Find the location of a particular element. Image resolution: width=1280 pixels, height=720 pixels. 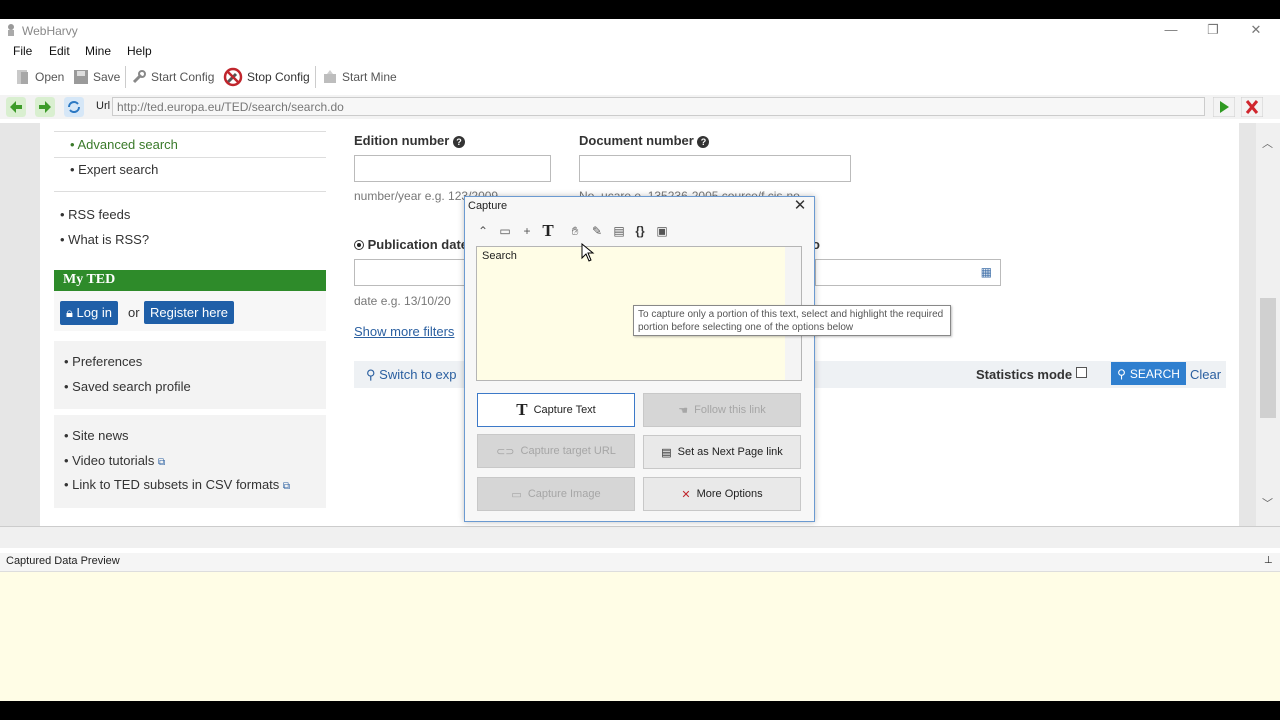

capture-dialog-close-button: ✕ is located at coordinates (800, 206).